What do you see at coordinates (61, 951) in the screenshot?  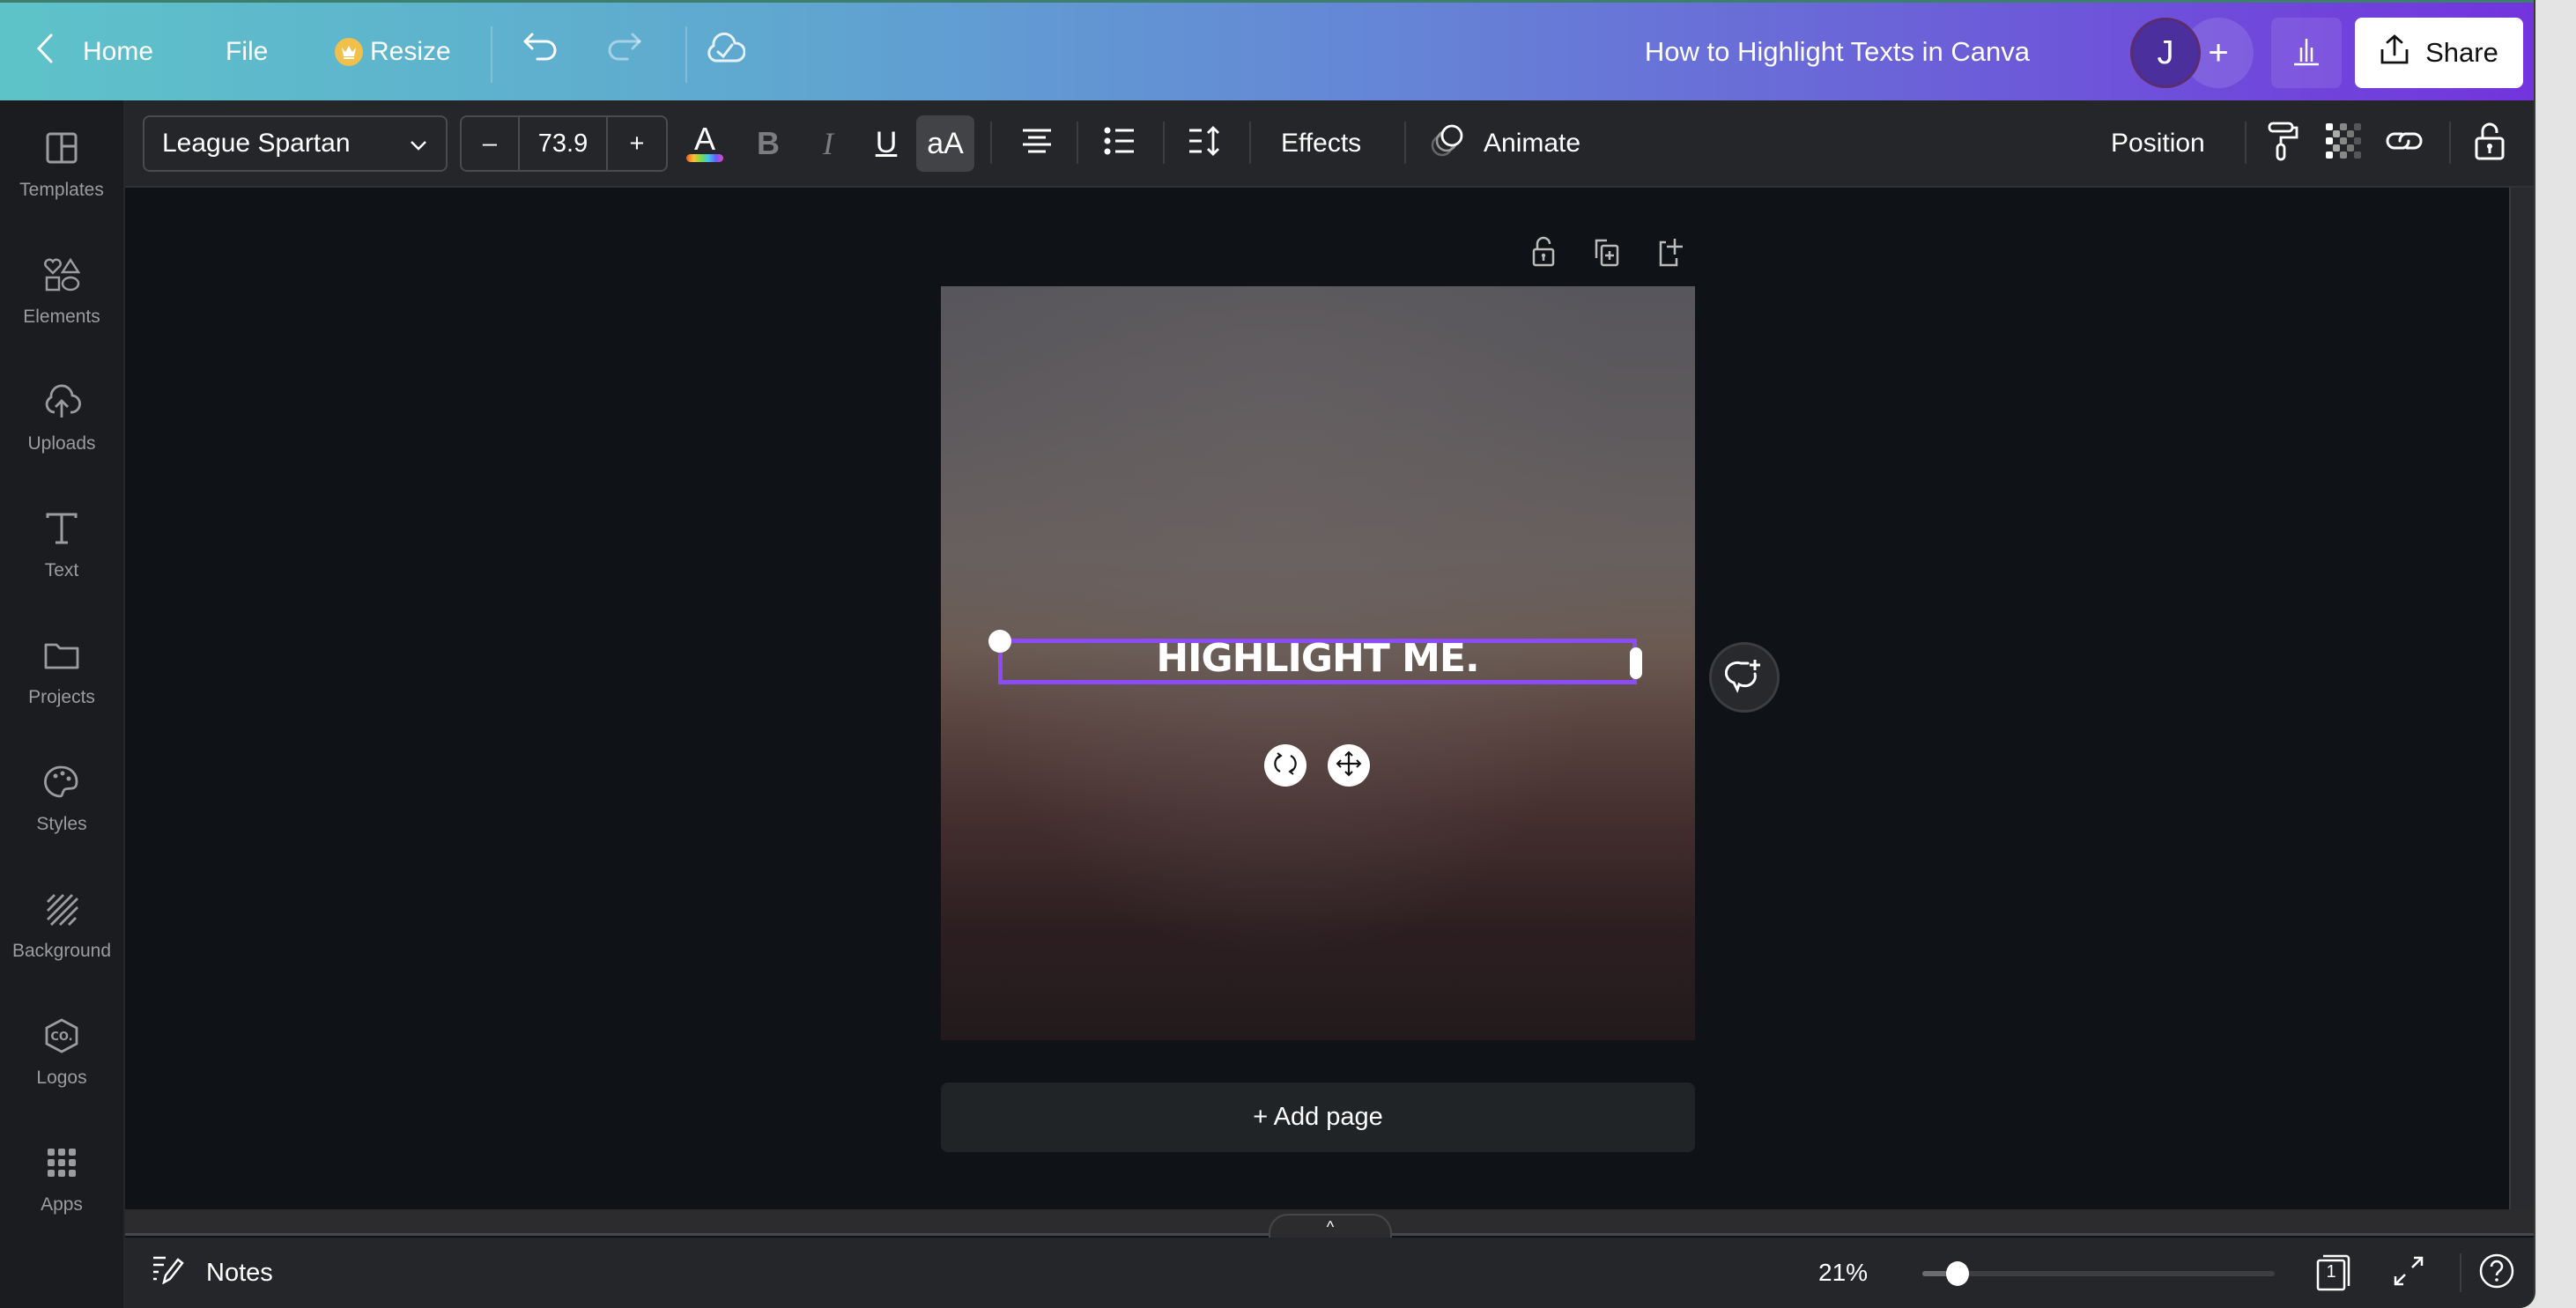 I see `sidebar-label: Background` at bounding box center [61, 951].